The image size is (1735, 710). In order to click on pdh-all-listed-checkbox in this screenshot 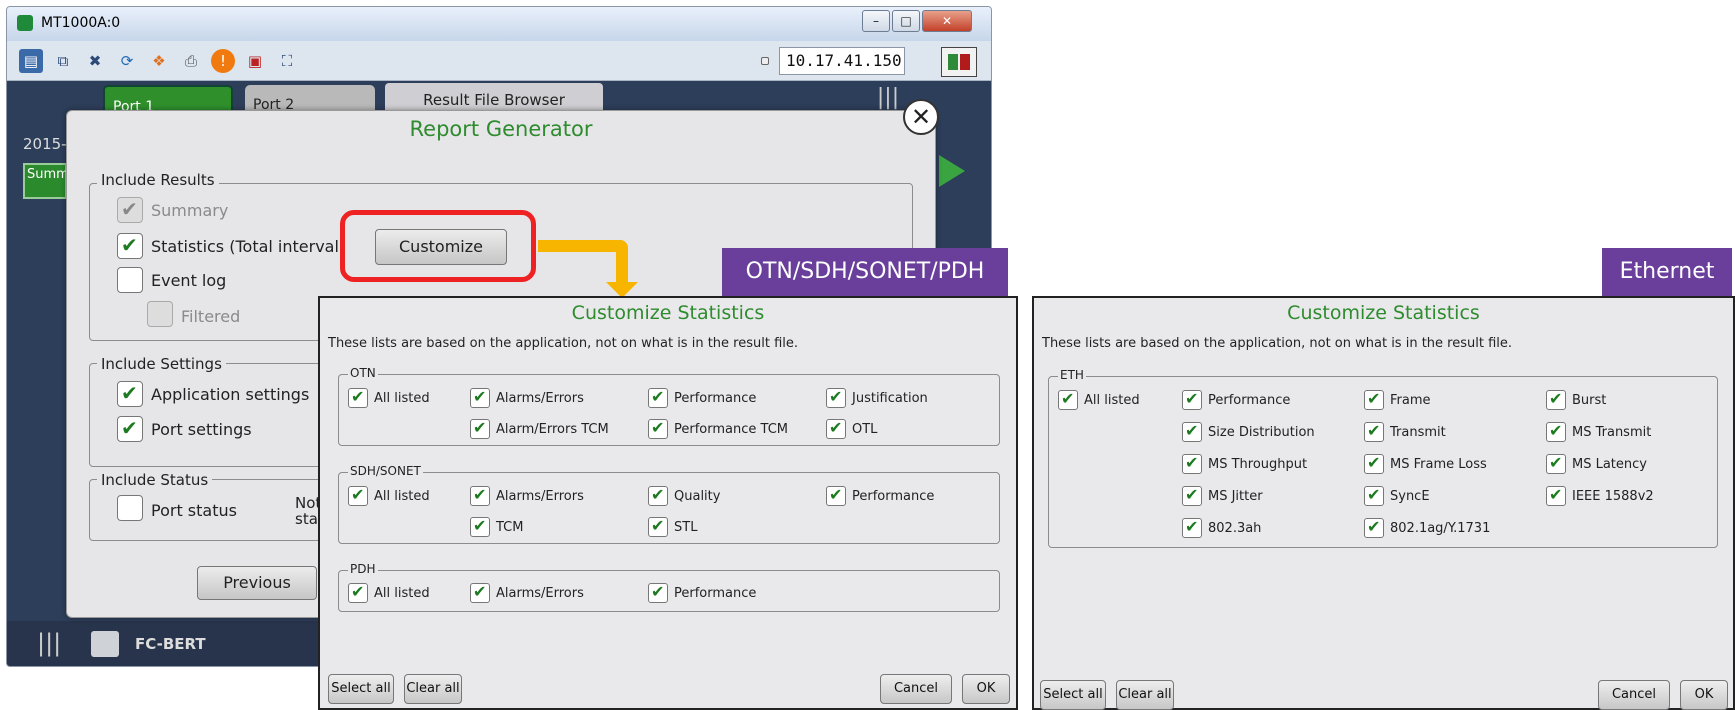, I will do `click(358, 592)`.